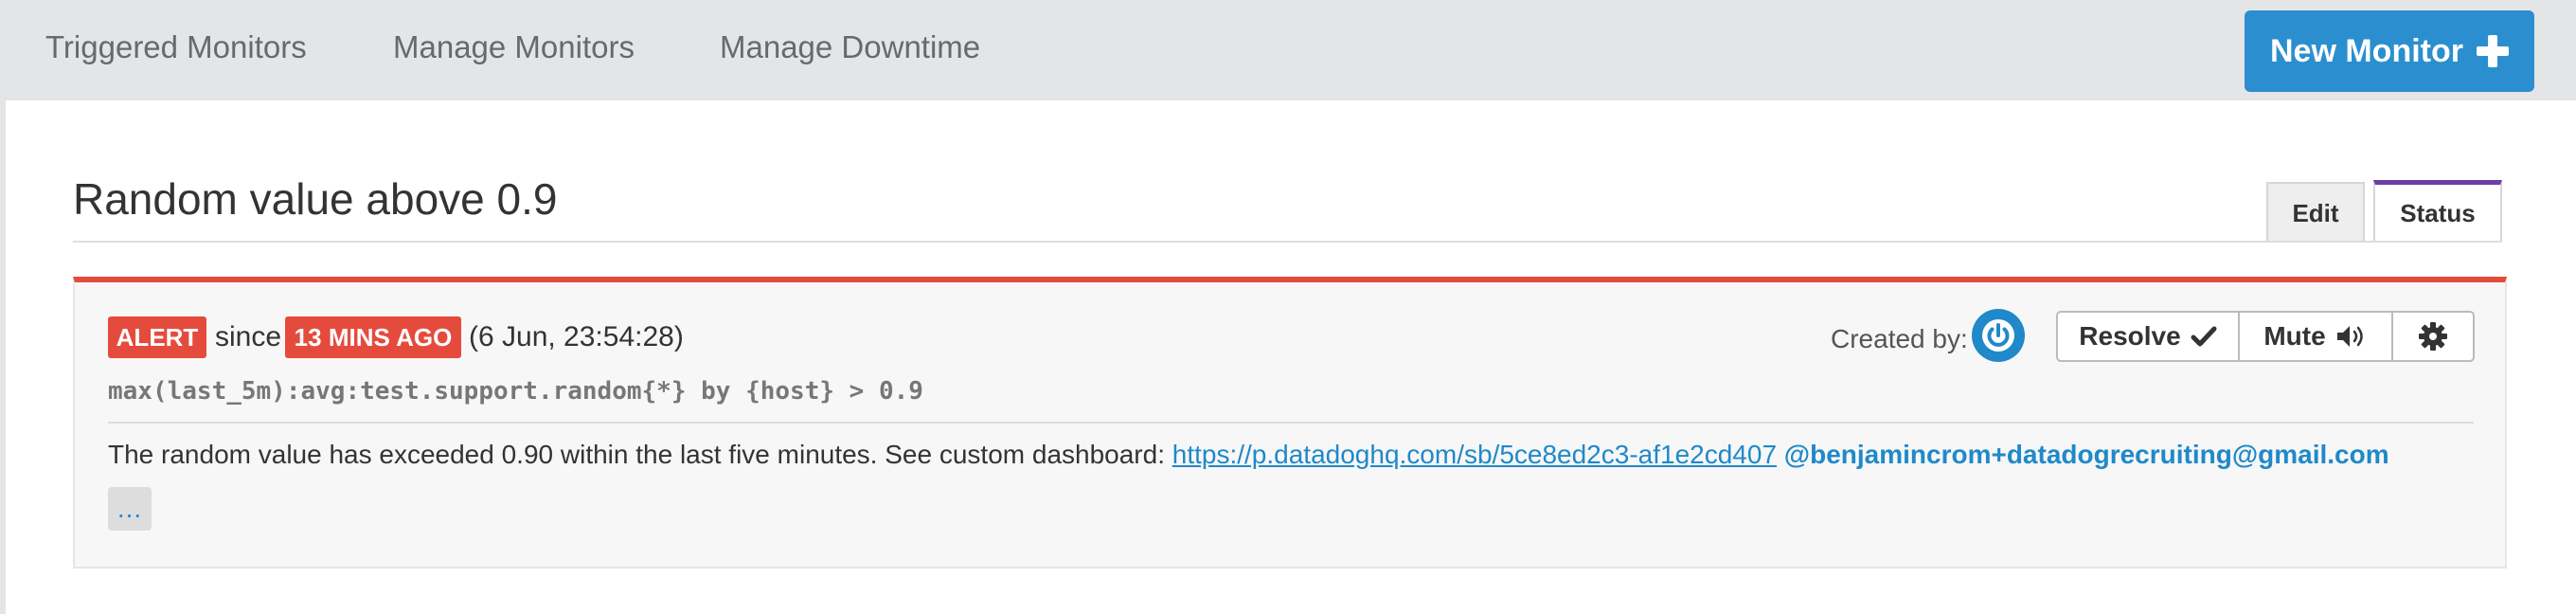  What do you see at coordinates (850, 47) in the screenshot?
I see `tab-manage-downtime: Manage Downtime` at bounding box center [850, 47].